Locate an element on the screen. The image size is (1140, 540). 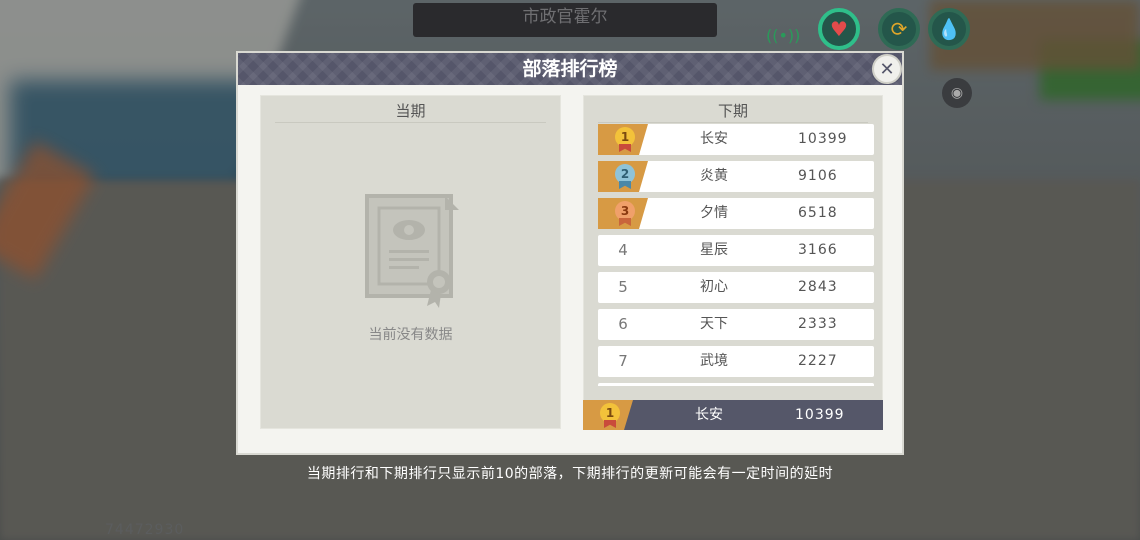
rank-number: 5 is located at coordinates (623, 287).